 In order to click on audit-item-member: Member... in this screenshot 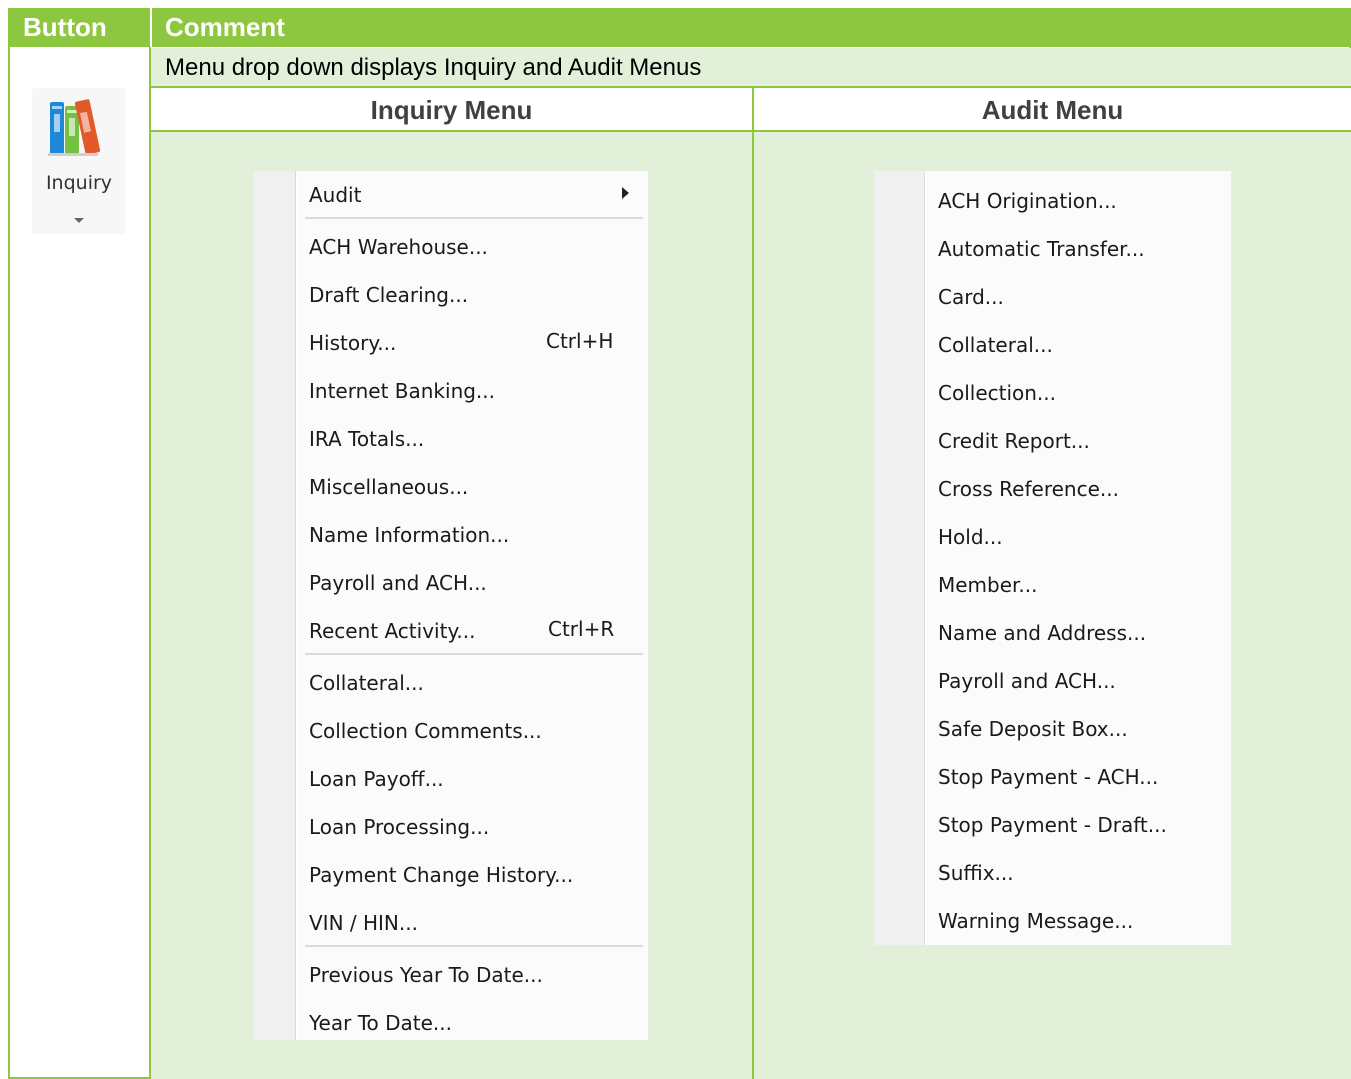, I will do `click(988, 585)`.